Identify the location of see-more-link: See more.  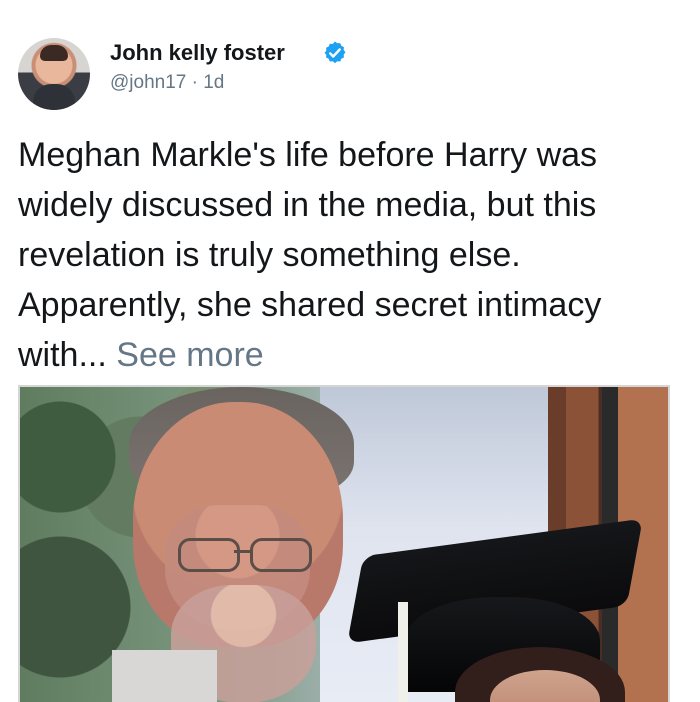
(189, 355).